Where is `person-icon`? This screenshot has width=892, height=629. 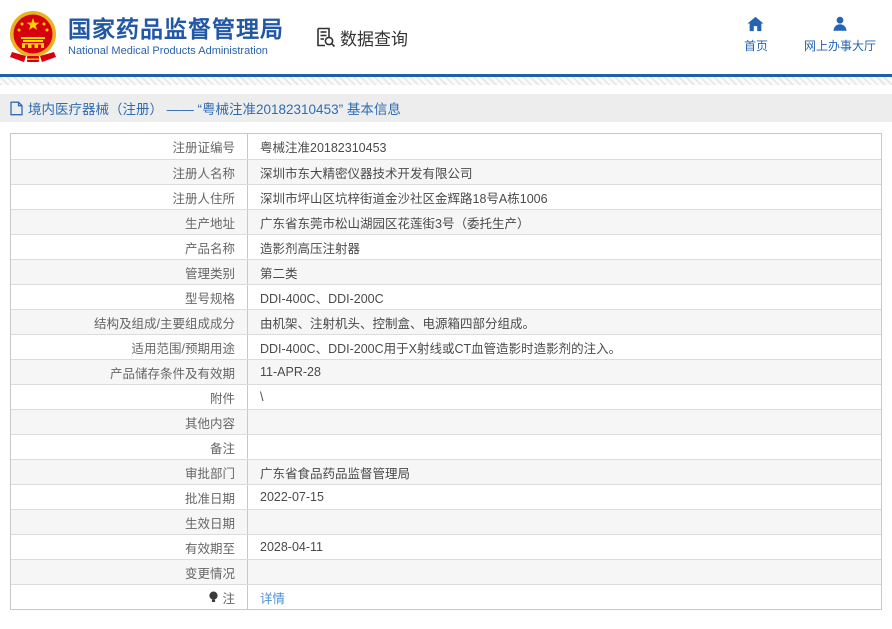
person-icon is located at coordinates (840, 23).